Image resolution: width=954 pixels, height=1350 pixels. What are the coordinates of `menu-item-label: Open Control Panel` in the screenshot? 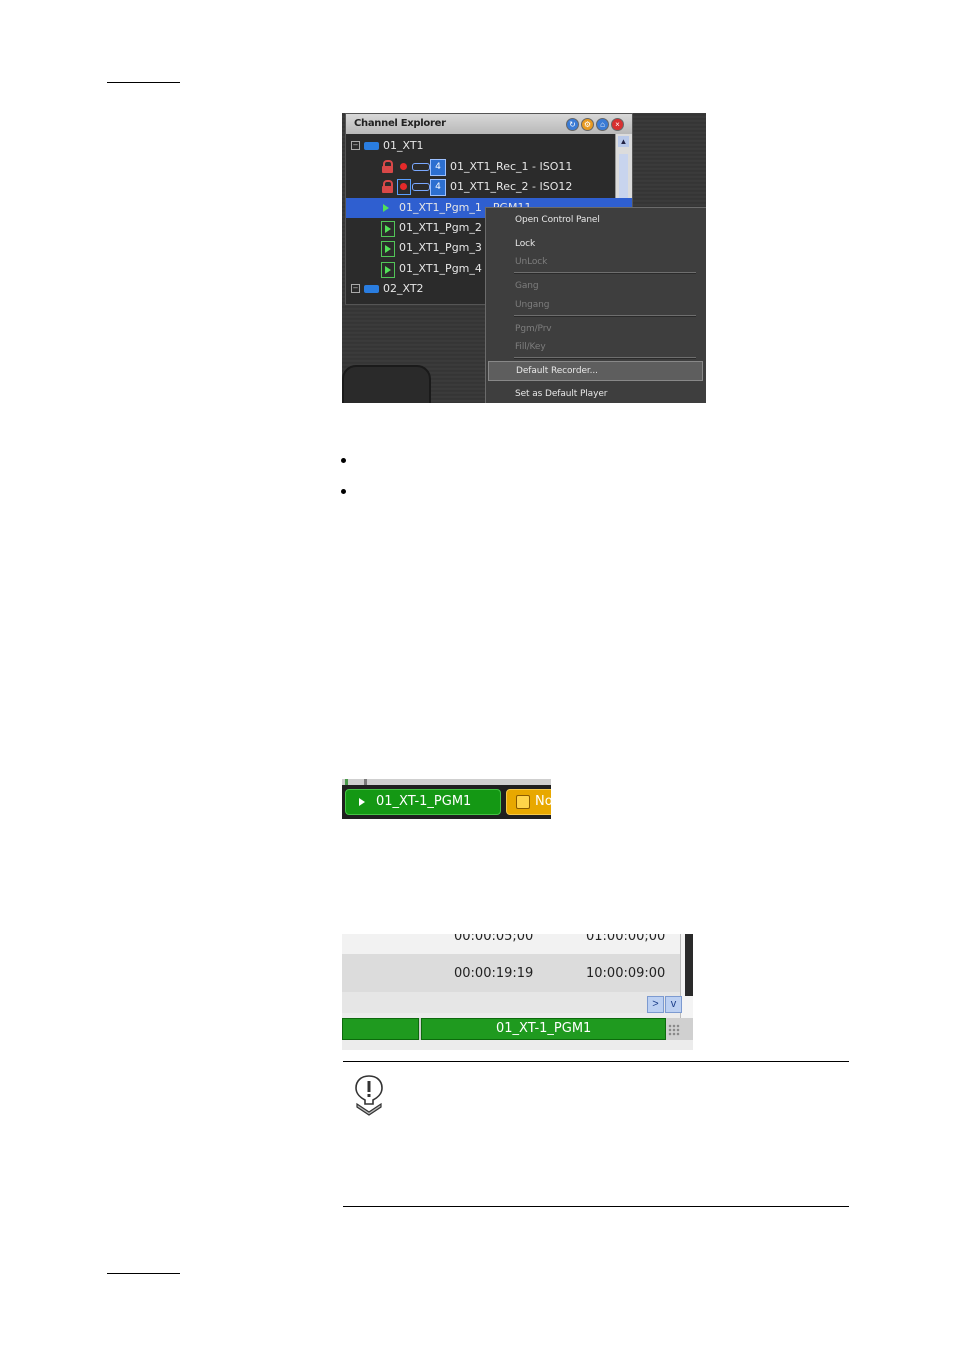 It's located at (557, 220).